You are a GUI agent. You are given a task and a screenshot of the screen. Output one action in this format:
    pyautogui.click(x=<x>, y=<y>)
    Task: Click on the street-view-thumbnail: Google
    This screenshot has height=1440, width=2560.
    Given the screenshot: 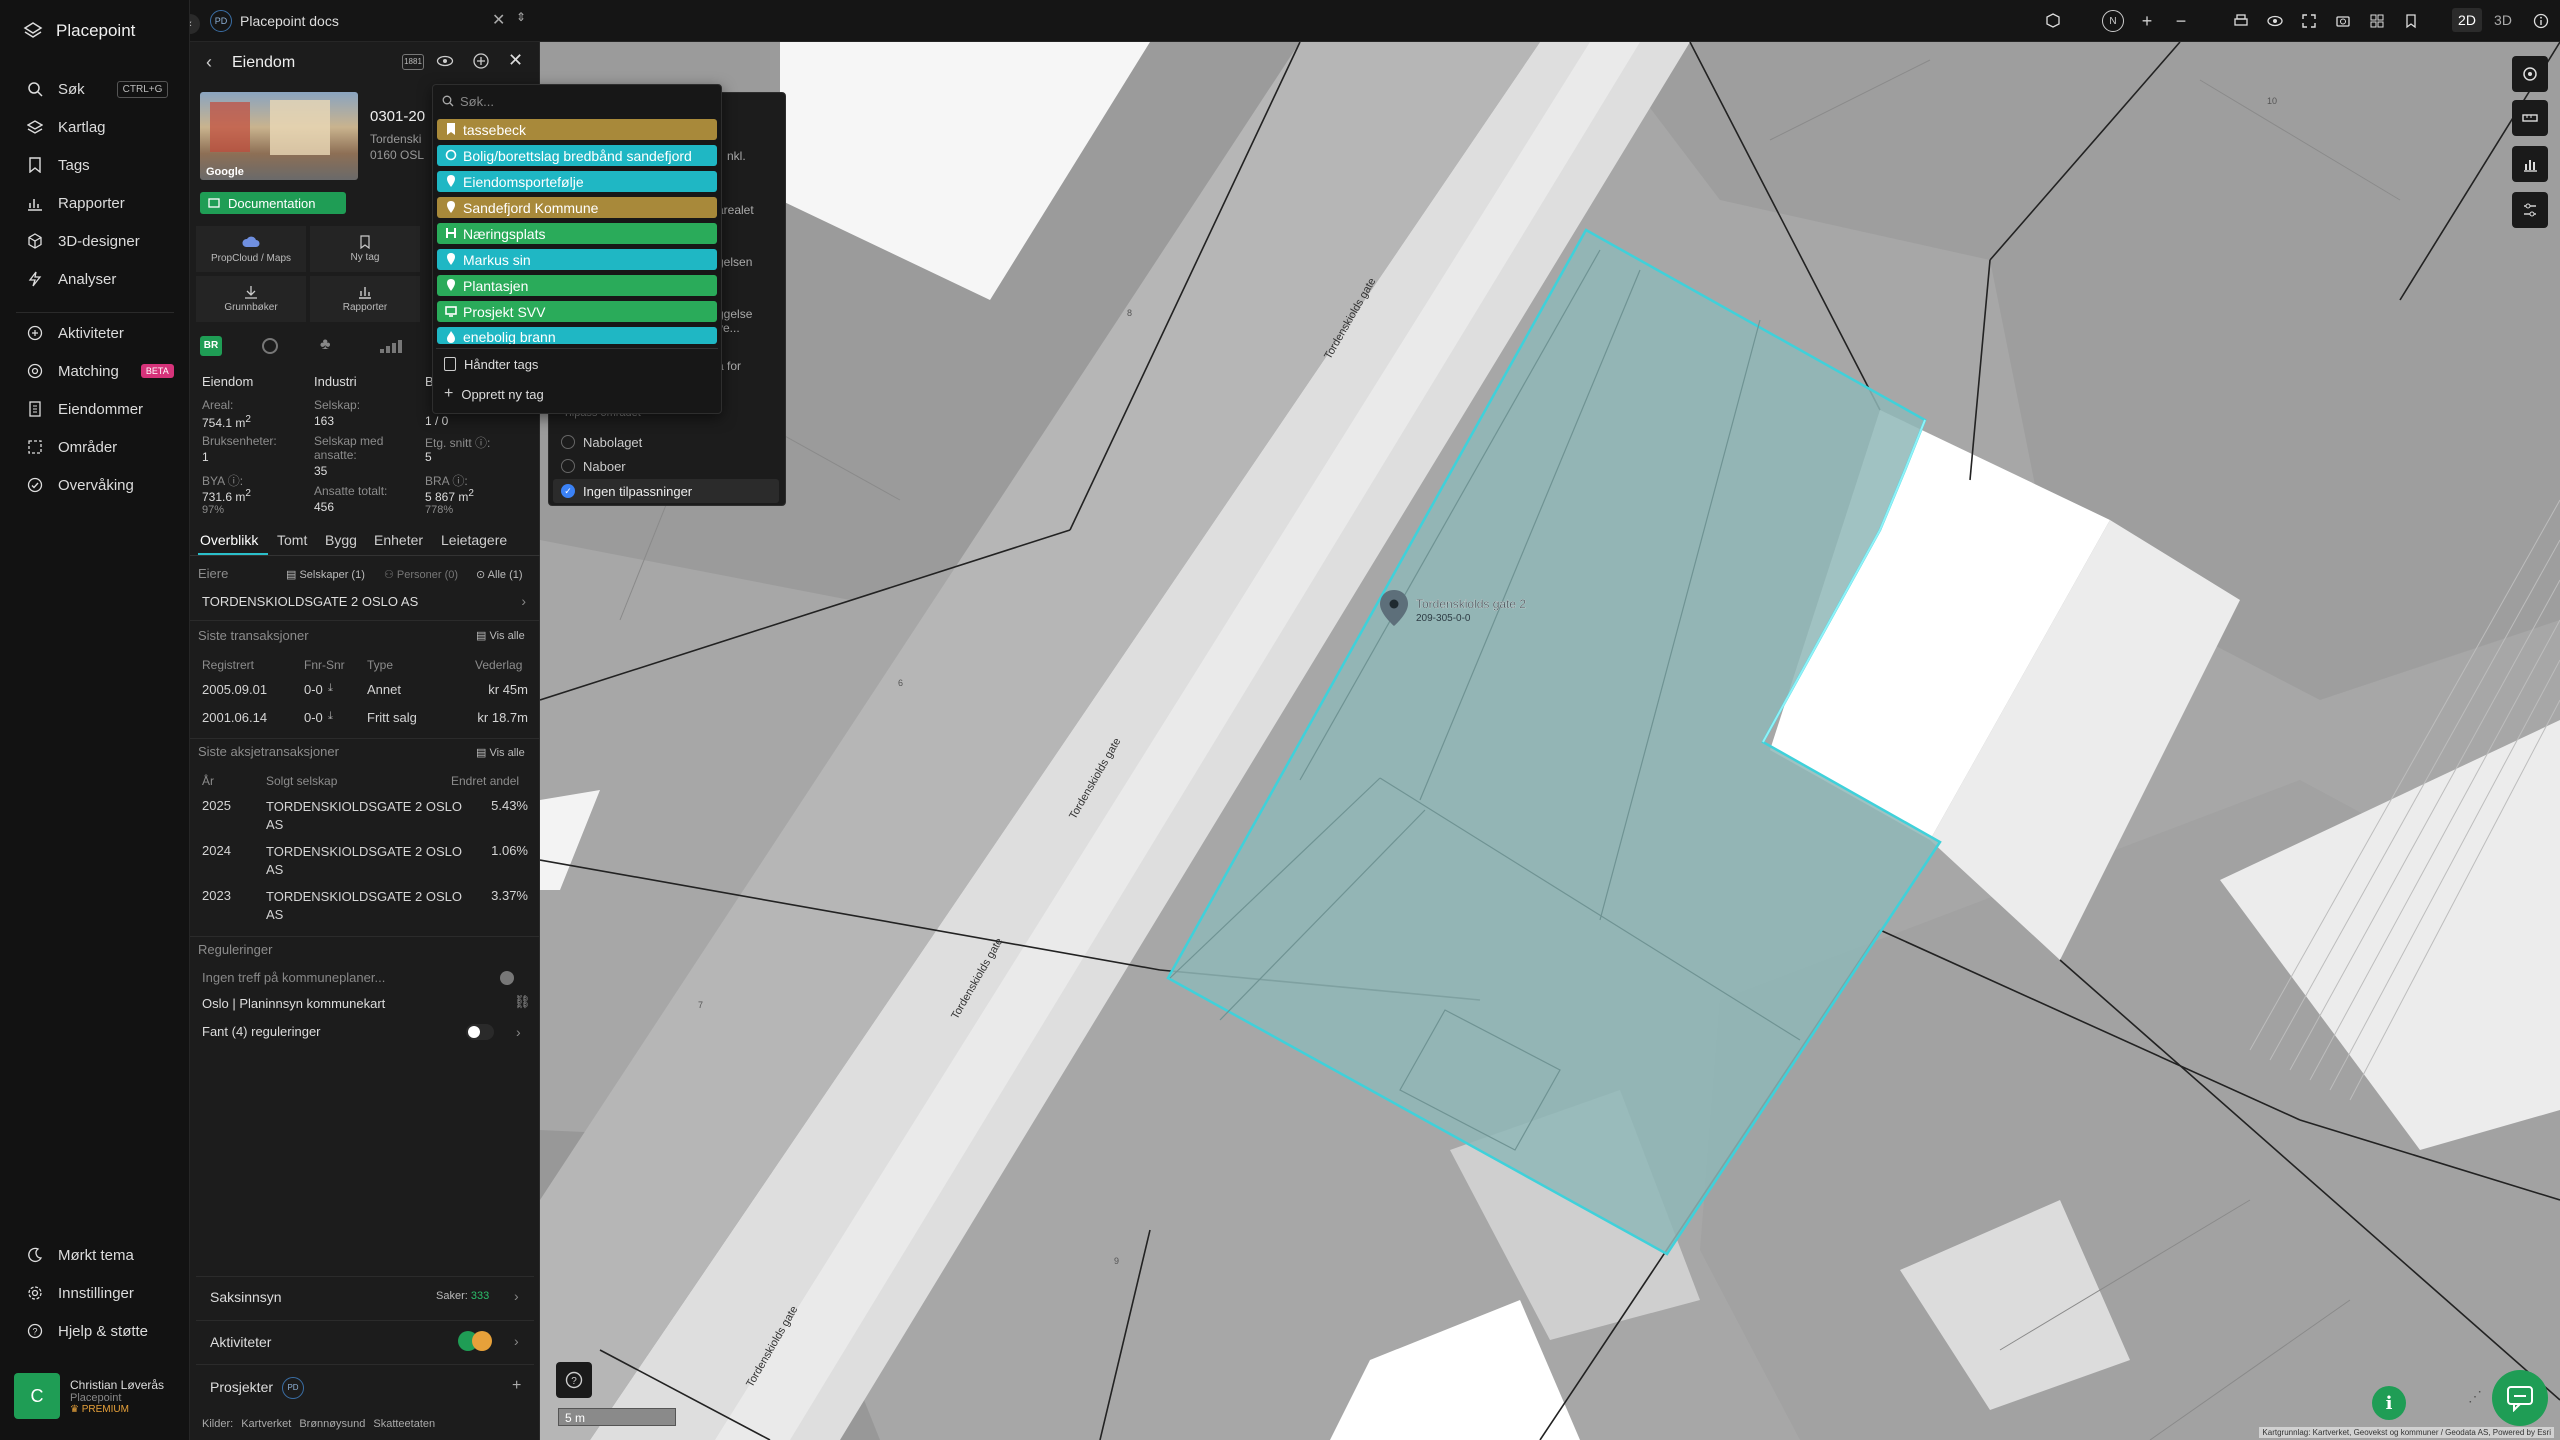 What is the action you would take?
    pyautogui.click(x=279, y=136)
    